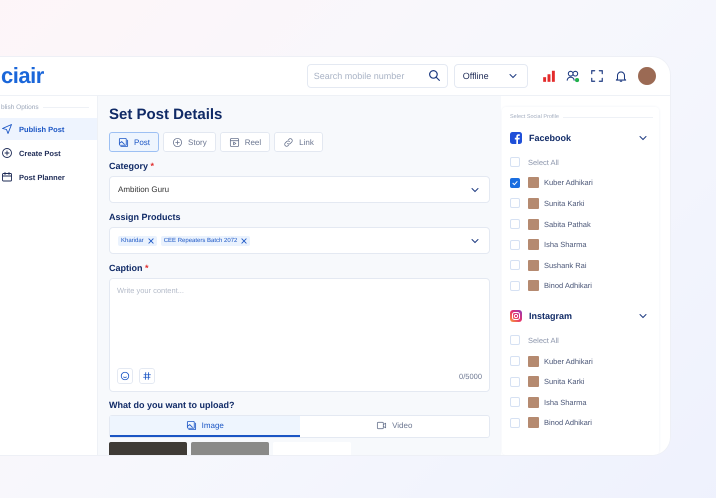 The height and width of the screenshot is (498, 716). I want to click on facebook-logo-icon, so click(516, 138).